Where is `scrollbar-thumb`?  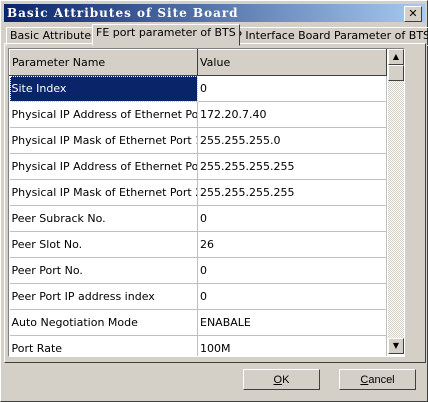 scrollbar-thumb is located at coordinates (396, 73).